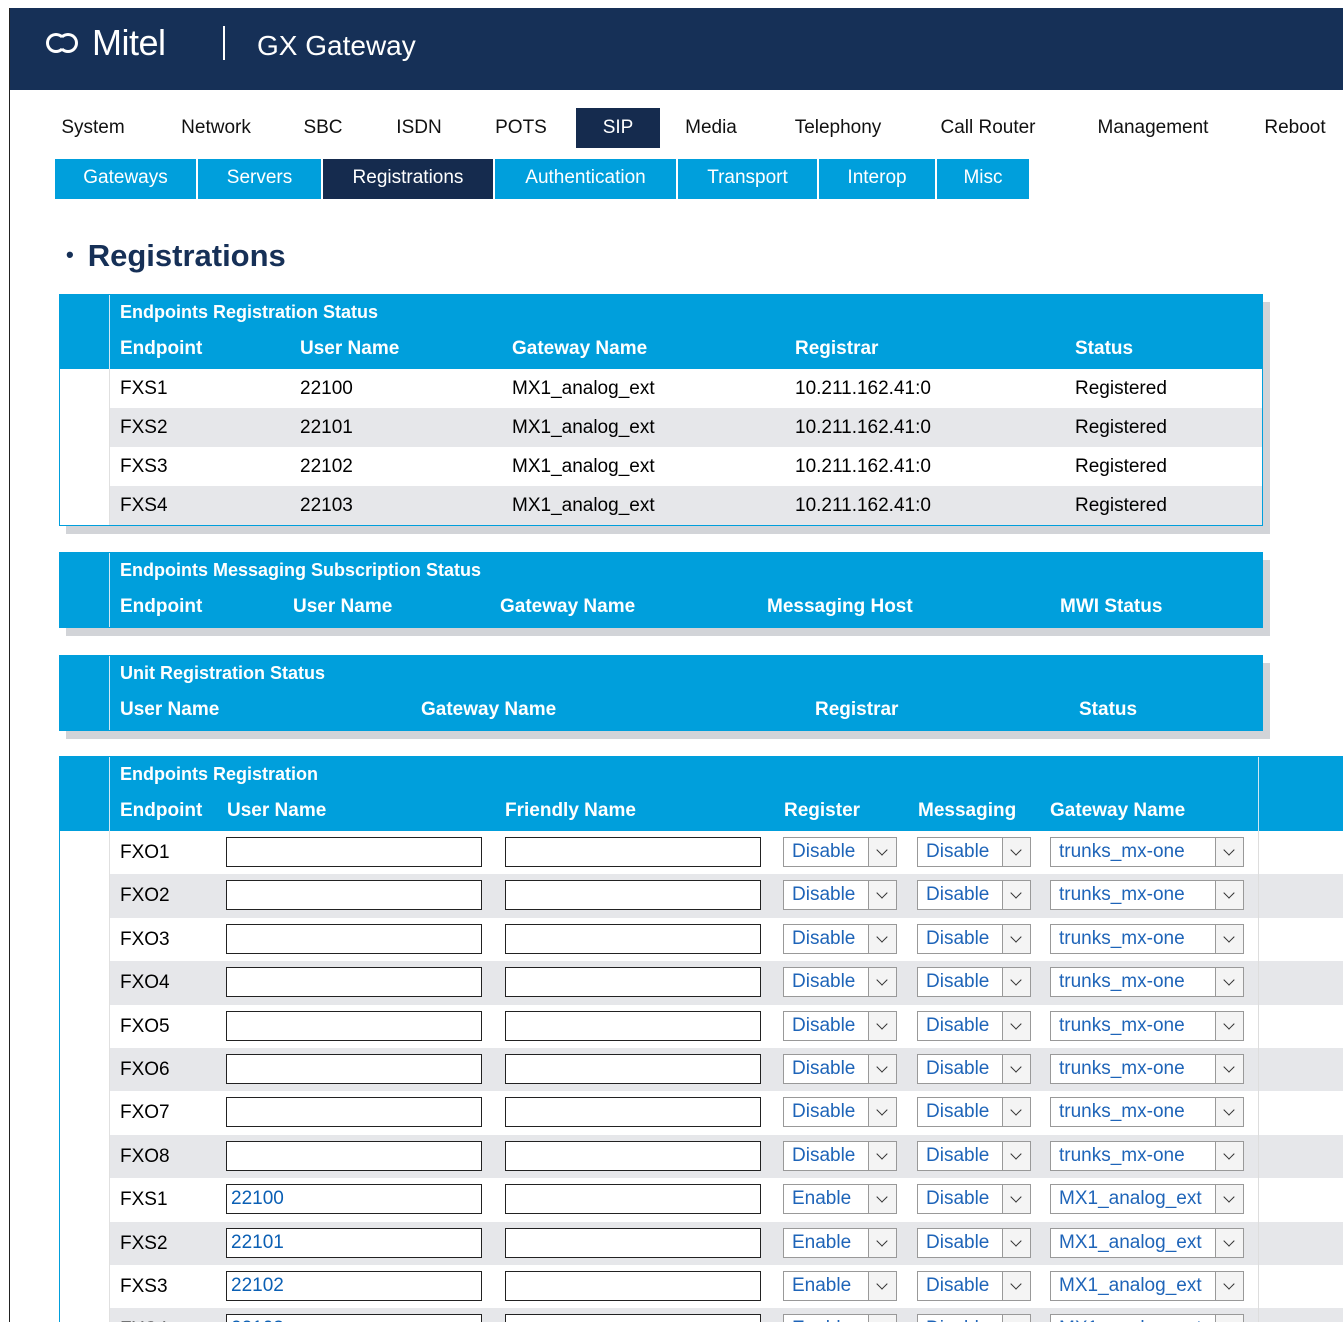  I want to click on subtab-servers: Servers, so click(259, 179).